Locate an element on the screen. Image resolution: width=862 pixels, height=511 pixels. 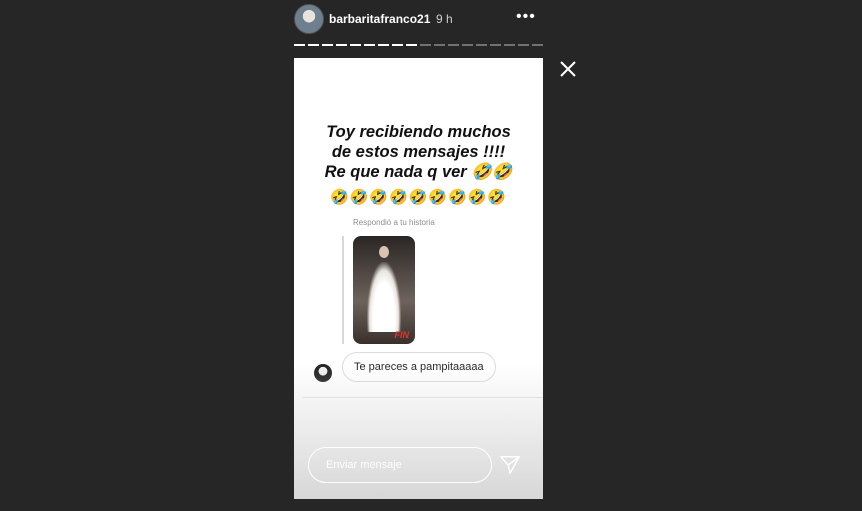
story-progress-bar is located at coordinates (418, 45).